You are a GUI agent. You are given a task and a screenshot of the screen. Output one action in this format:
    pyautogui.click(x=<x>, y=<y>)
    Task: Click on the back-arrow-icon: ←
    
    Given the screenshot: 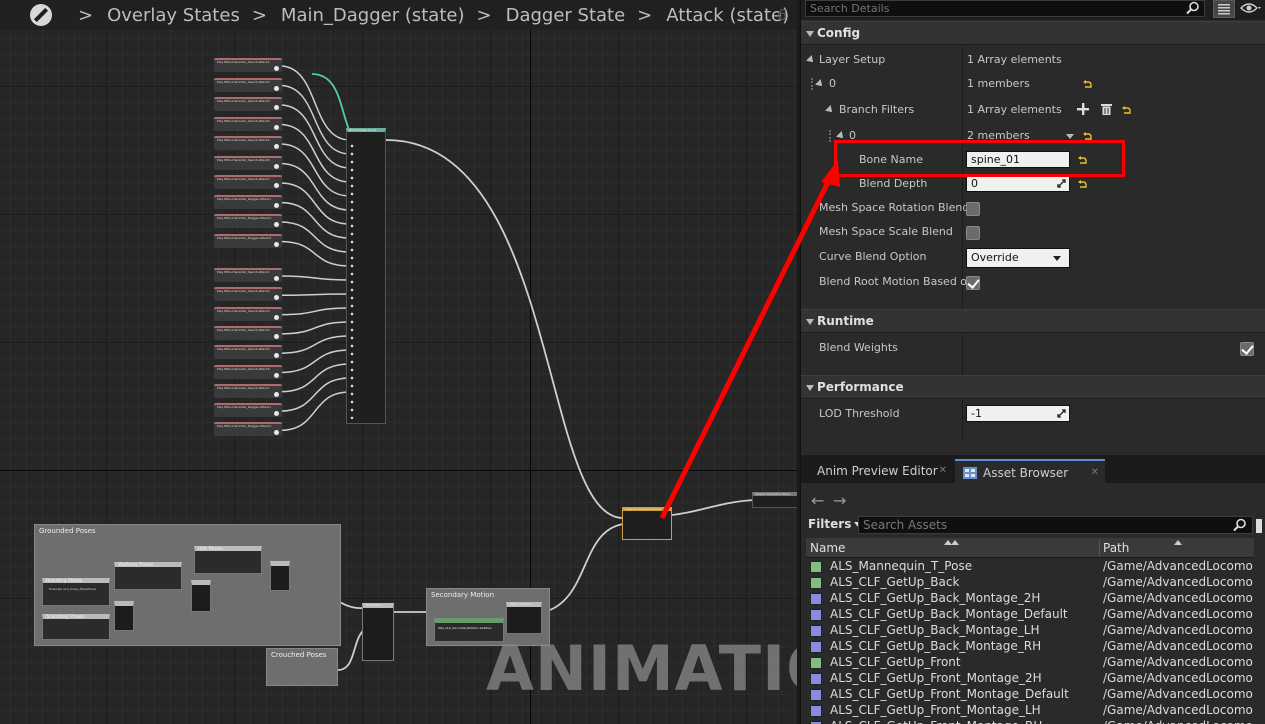 What is the action you would take?
    pyautogui.click(x=817, y=500)
    